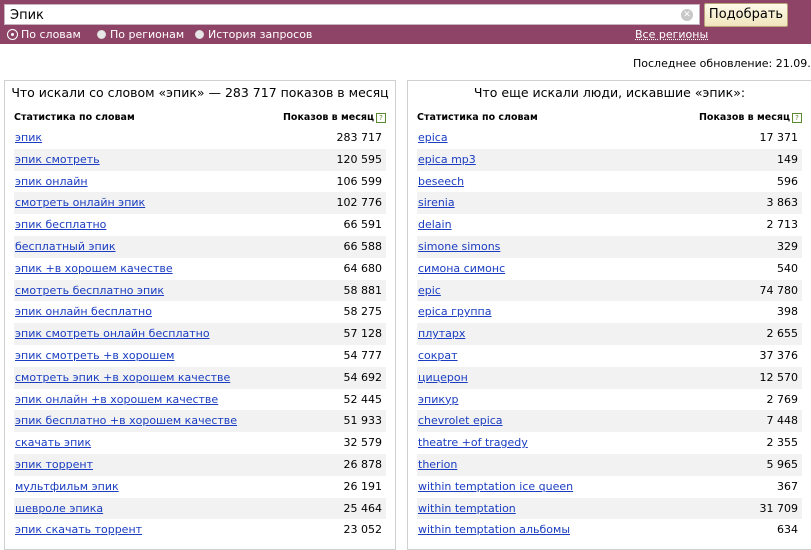  Describe the element at coordinates (687, 15) in the screenshot. I see `clear-icon: ✕` at that location.